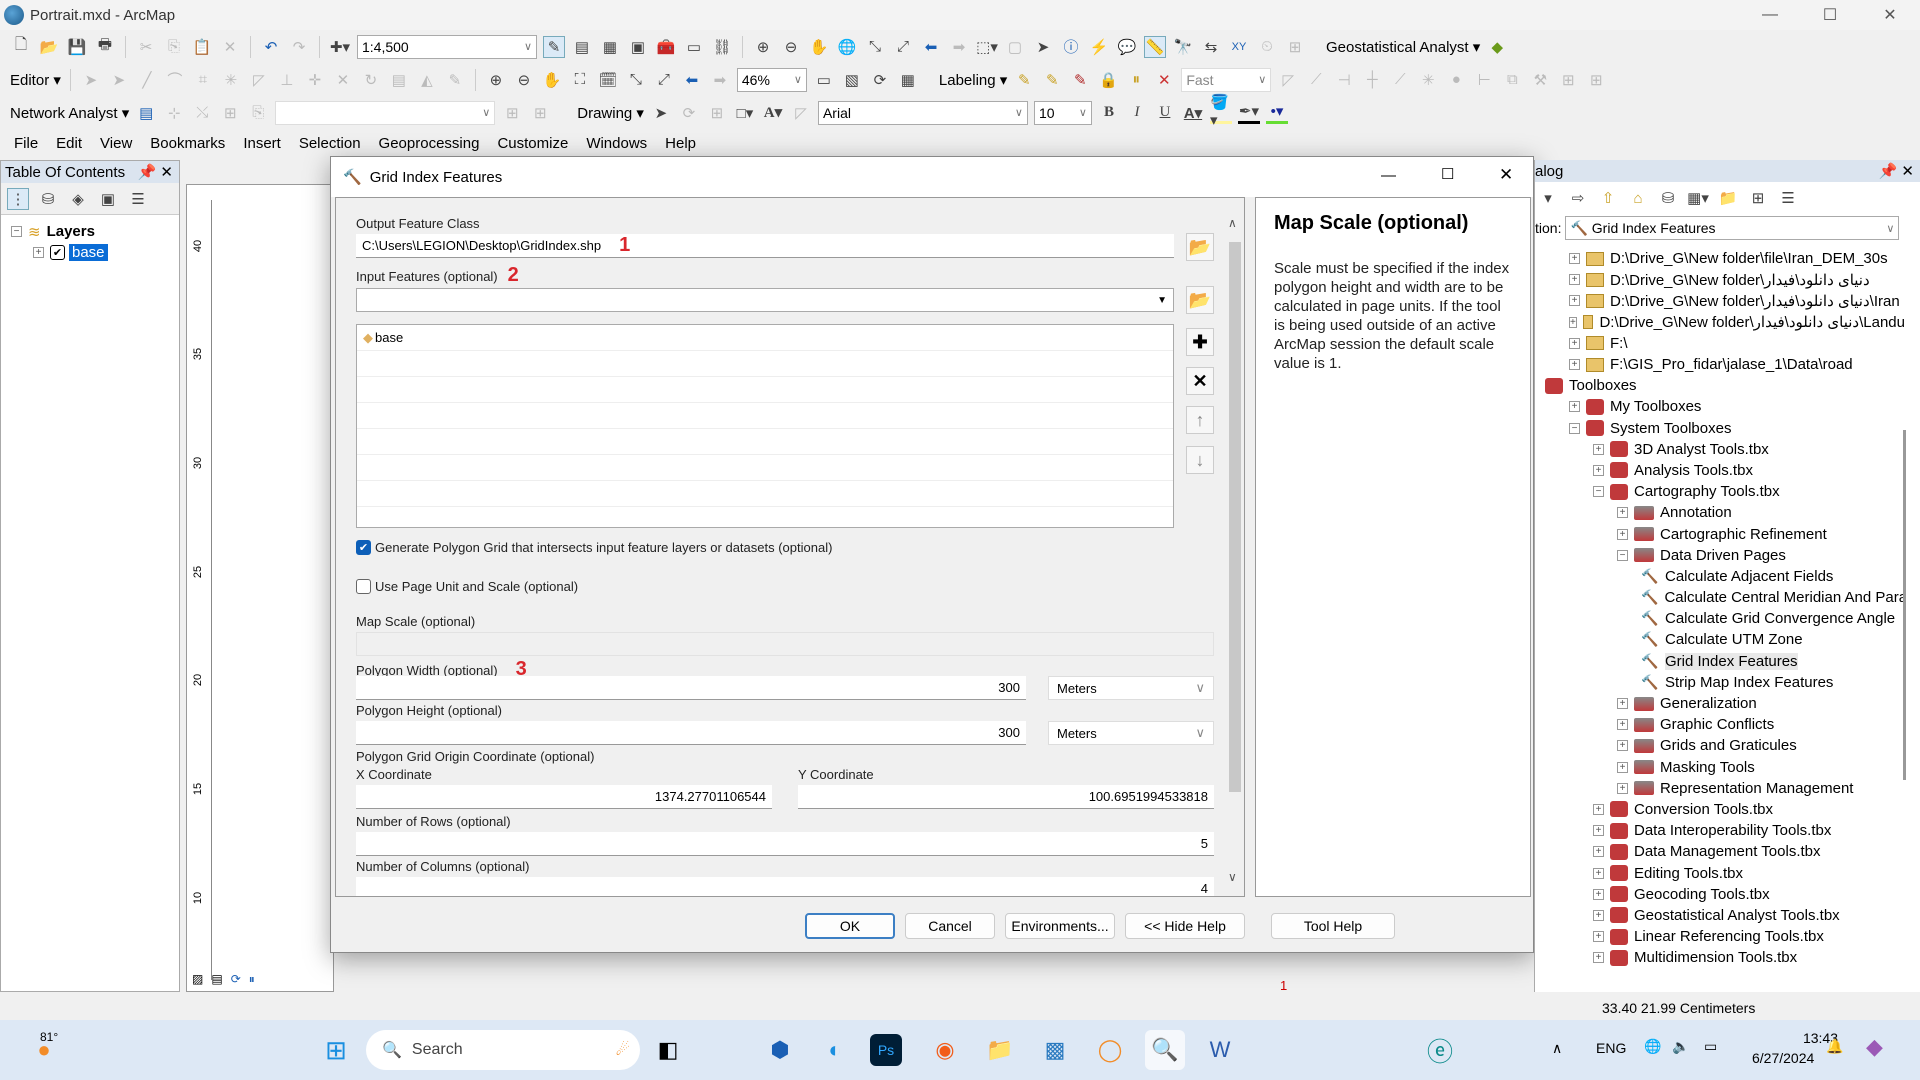 This screenshot has width=1920, height=1080. What do you see at coordinates (1834, 1046) in the screenshot?
I see `notification-bell-icon: 🔔` at bounding box center [1834, 1046].